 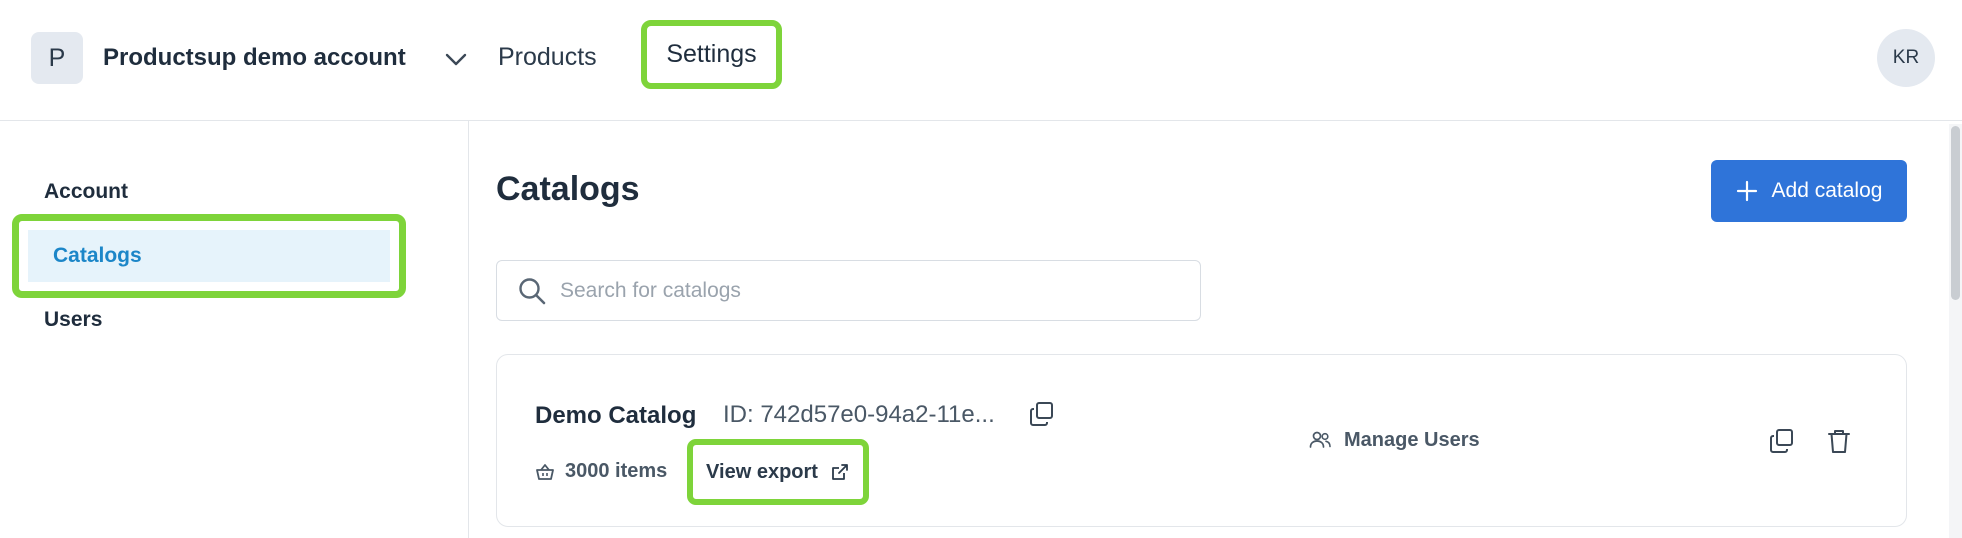 What do you see at coordinates (73, 320) in the screenshot?
I see `sidebar-item-users: Users` at bounding box center [73, 320].